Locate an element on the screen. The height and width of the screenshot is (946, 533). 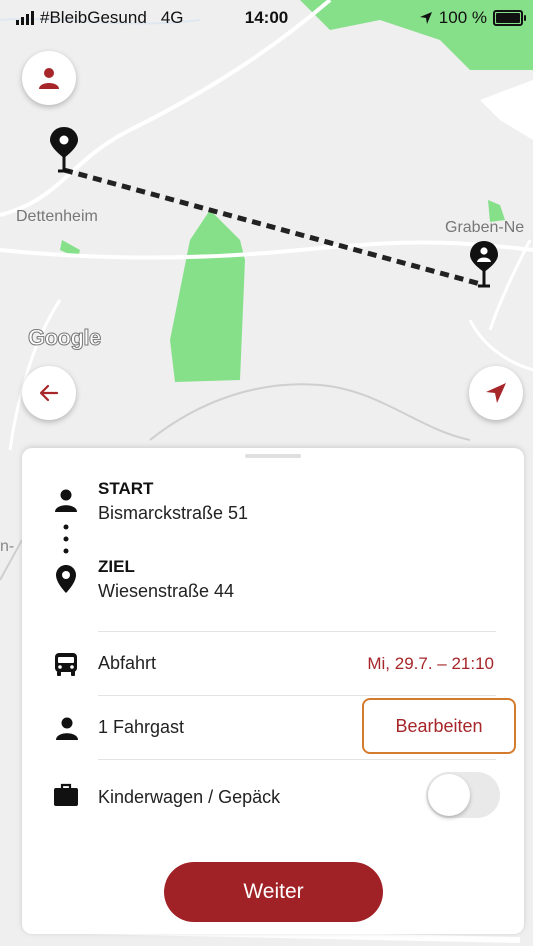
route-line is located at coordinates (274, 227).